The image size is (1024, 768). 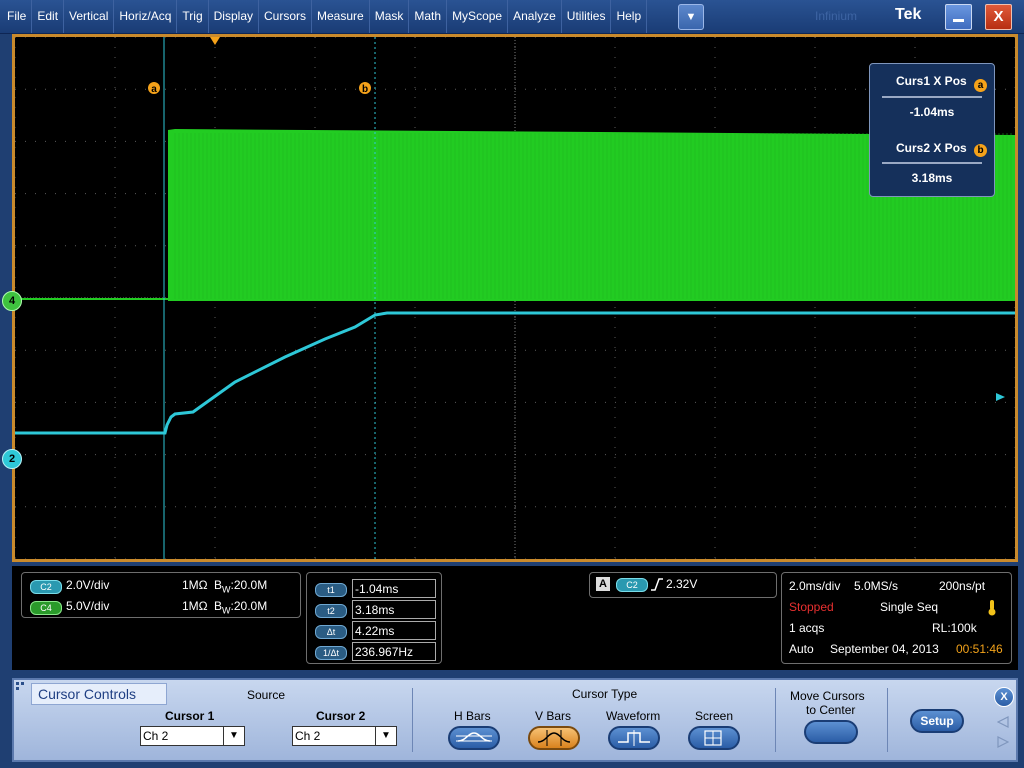 What do you see at coordinates (226, 610) in the screenshot?
I see `c4-bw-sub: W` at bounding box center [226, 610].